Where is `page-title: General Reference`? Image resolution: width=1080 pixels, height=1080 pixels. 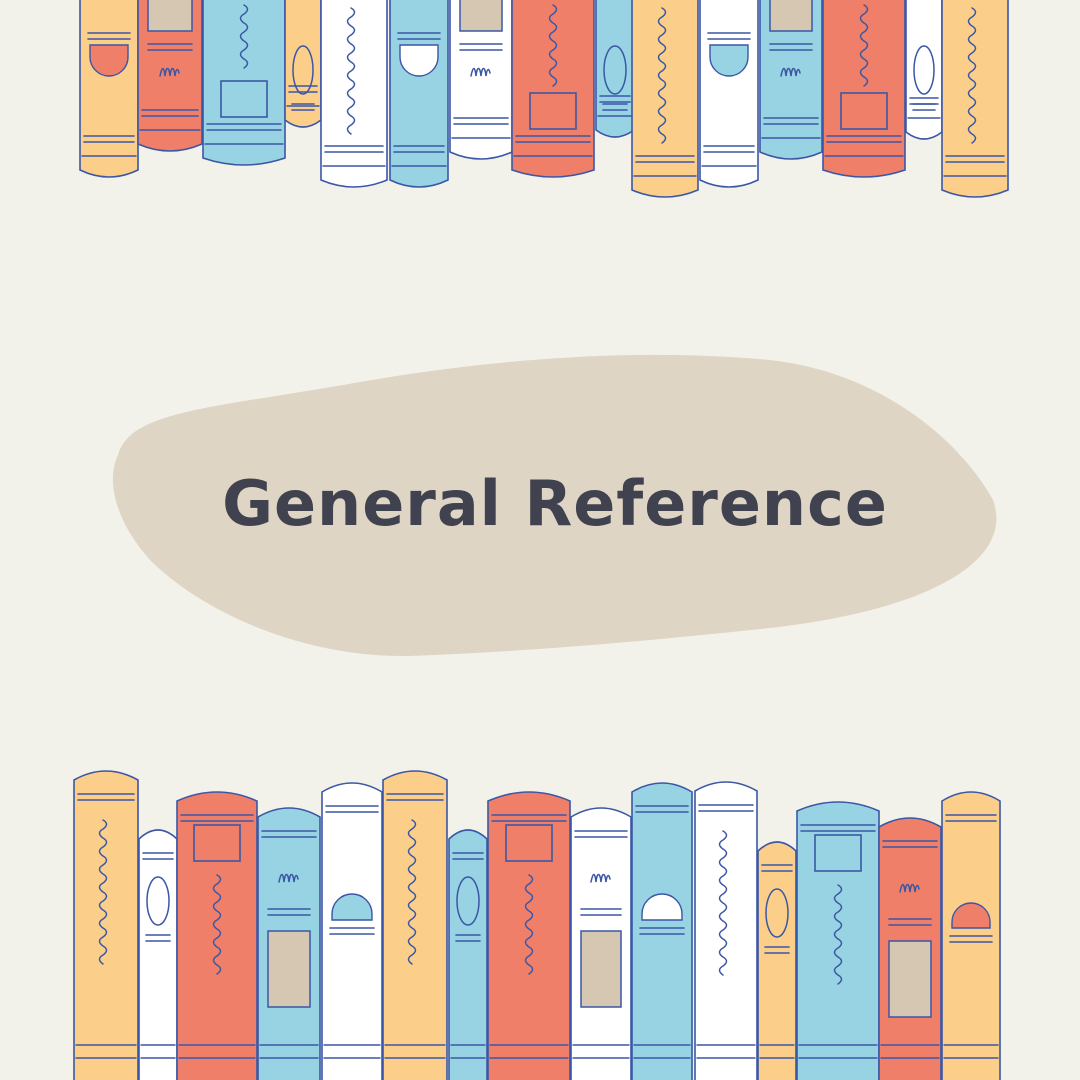
page-title: General Reference is located at coordinates (555, 503).